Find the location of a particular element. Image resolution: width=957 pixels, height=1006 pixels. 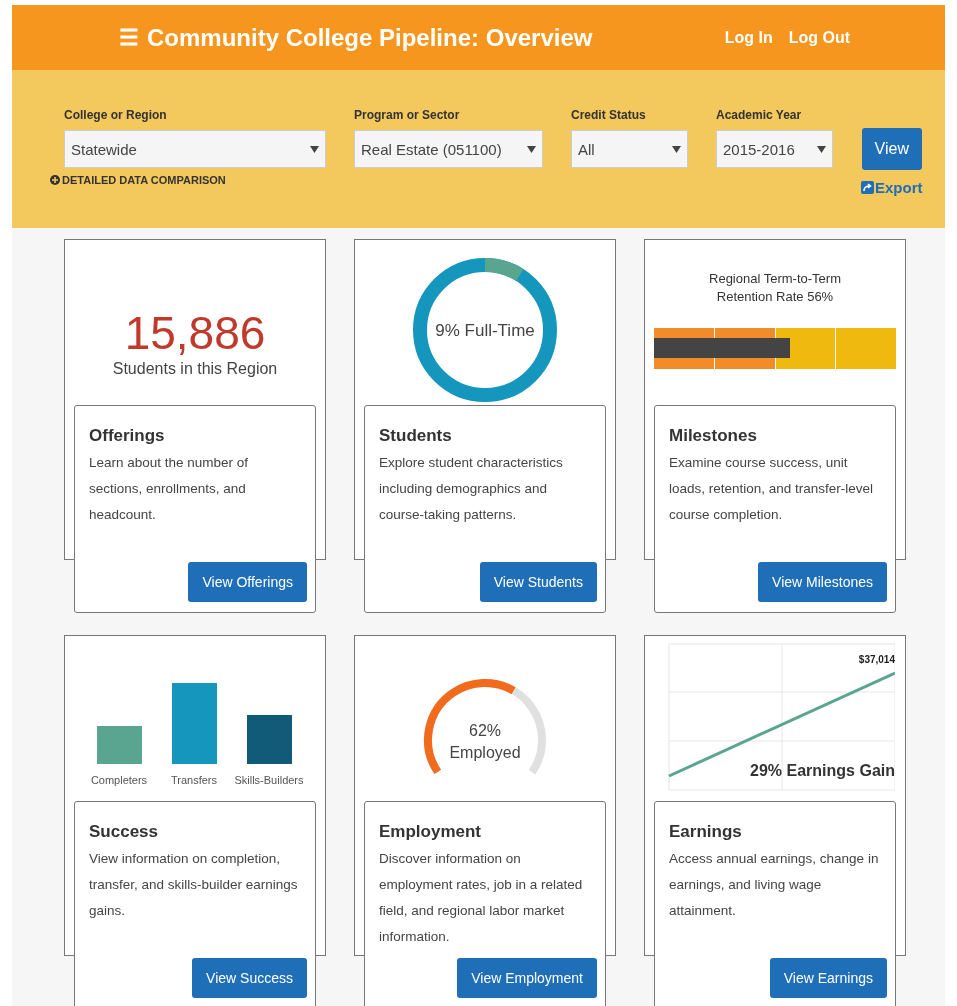

export-link: Export is located at coordinates (892, 187).